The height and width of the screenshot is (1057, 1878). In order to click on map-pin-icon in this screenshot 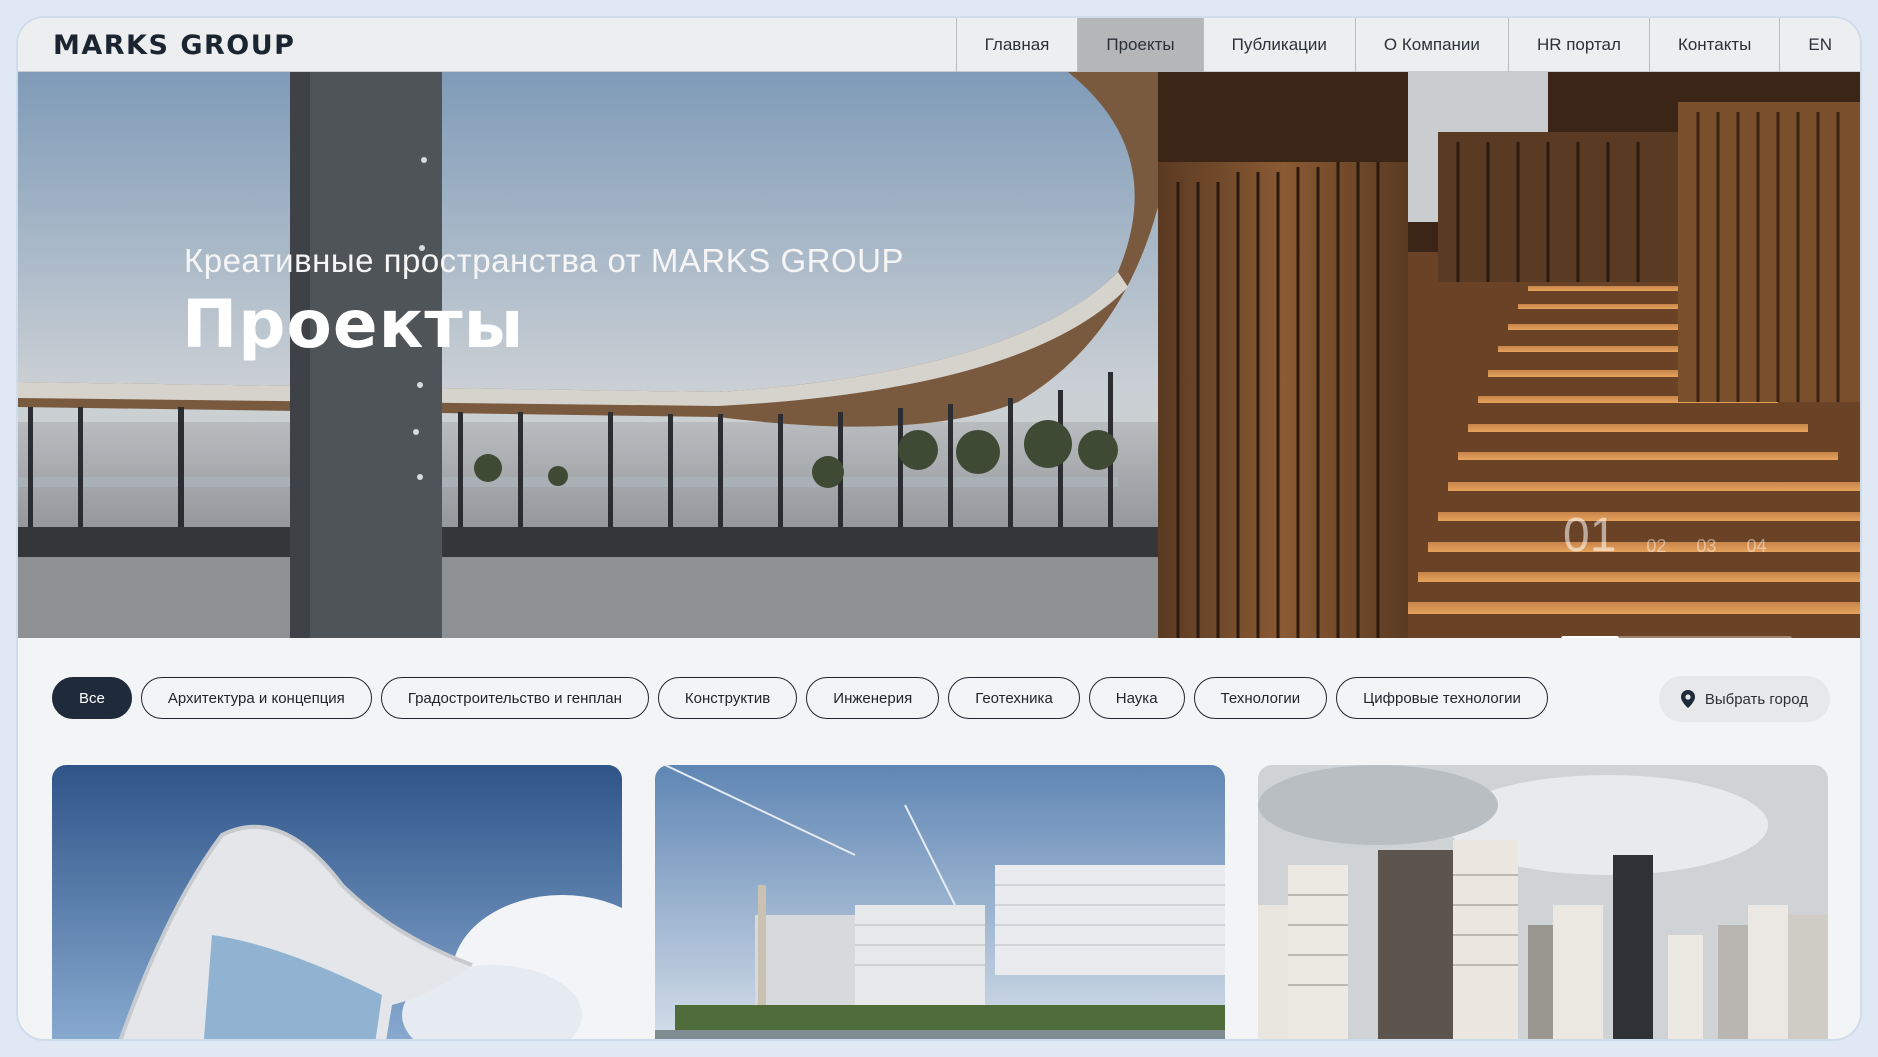, I will do `click(1687, 699)`.